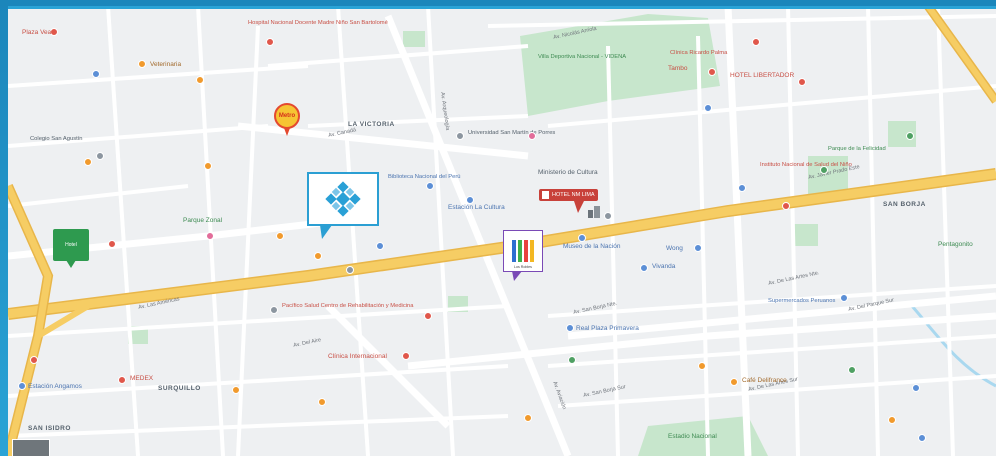  Describe the element at coordinates (56, 139) in the screenshot. I see `place-label: Colegio San Agustín` at that location.